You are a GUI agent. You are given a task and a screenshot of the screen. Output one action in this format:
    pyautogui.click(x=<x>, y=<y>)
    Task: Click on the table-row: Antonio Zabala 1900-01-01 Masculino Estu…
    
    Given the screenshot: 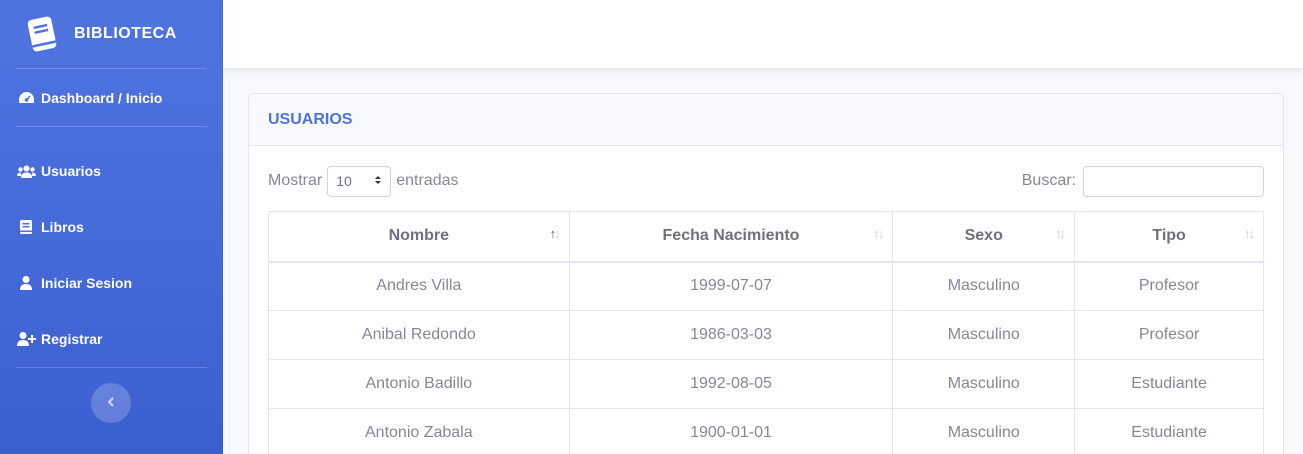 What is the action you would take?
    pyautogui.click(x=766, y=431)
    